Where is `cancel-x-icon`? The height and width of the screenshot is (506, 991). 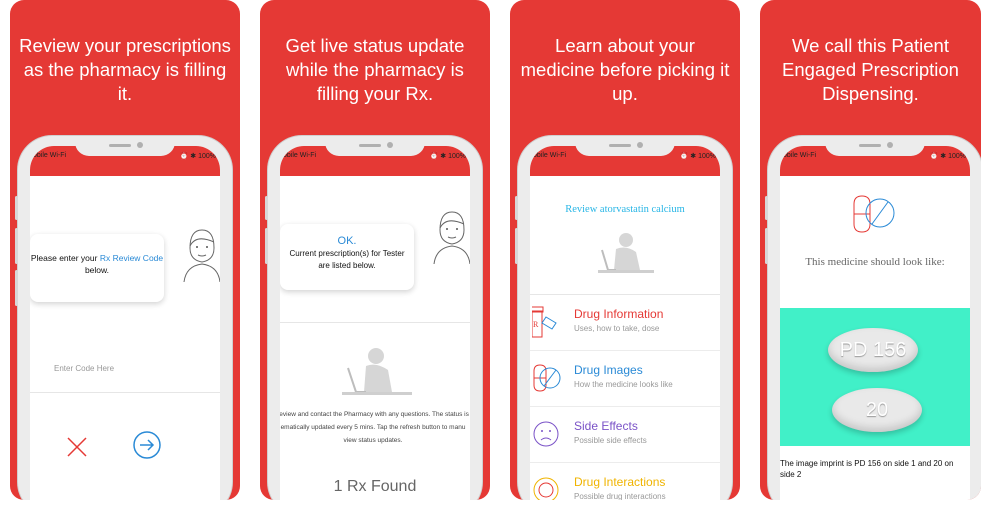
cancel-x-icon is located at coordinates (77, 447).